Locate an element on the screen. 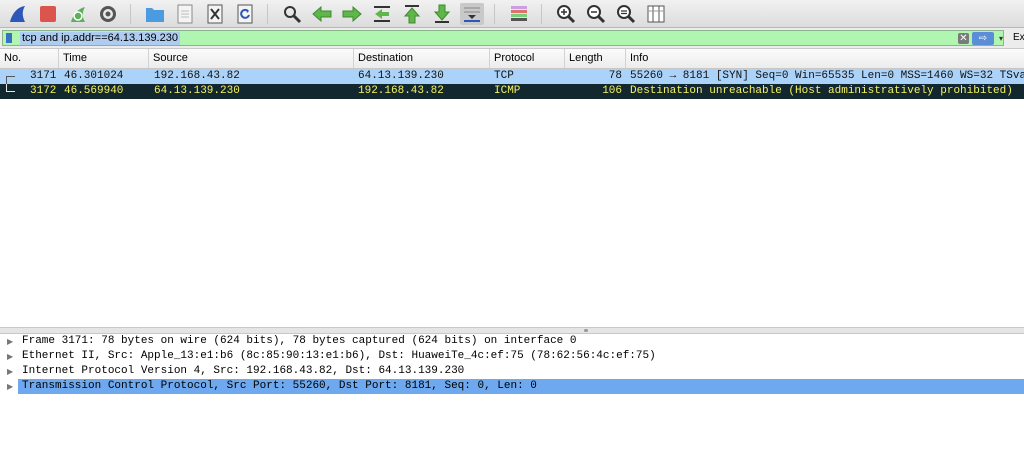 This screenshot has height=454, width=1024. packet-protocol: TCP is located at coordinates (504, 76).